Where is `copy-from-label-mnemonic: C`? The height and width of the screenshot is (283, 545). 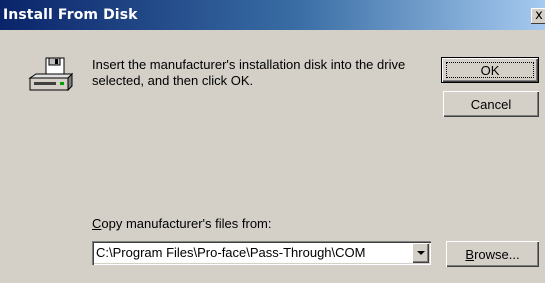 copy-from-label-mnemonic: C is located at coordinates (97, 223).